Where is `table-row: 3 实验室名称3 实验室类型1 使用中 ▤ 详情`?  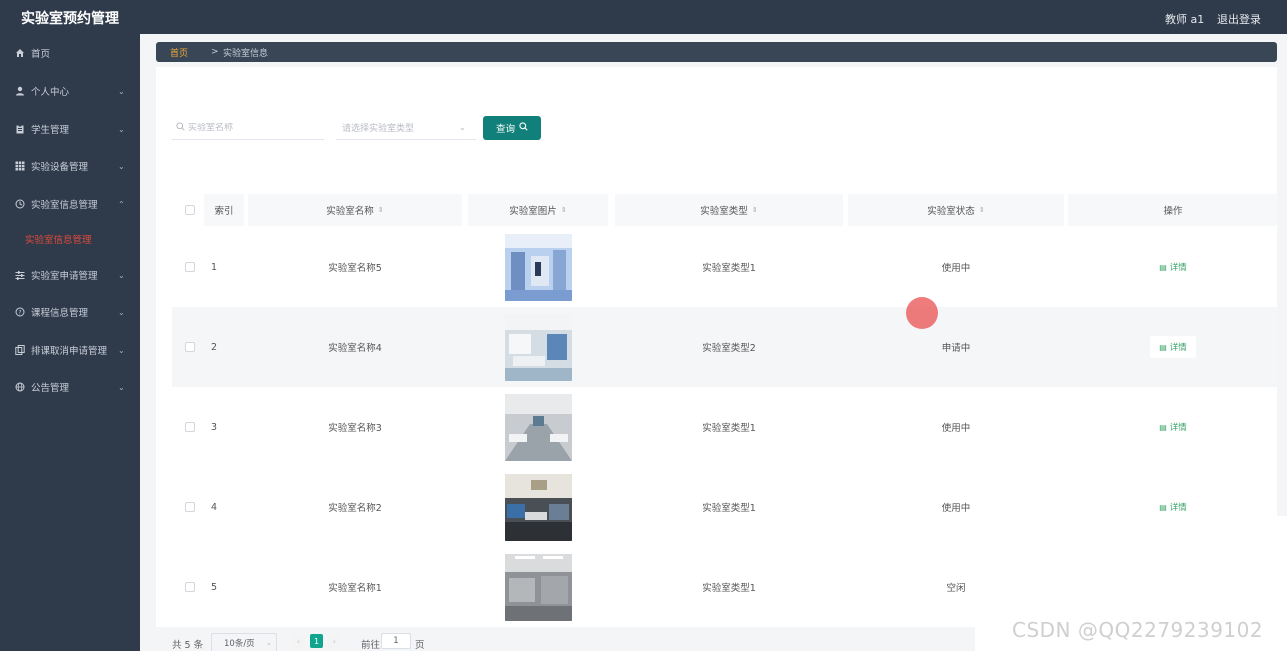
table-row: 3 实验室名称3 实验室类型1 使用中 ▤ 详情 is located at coordinates (725, 427).